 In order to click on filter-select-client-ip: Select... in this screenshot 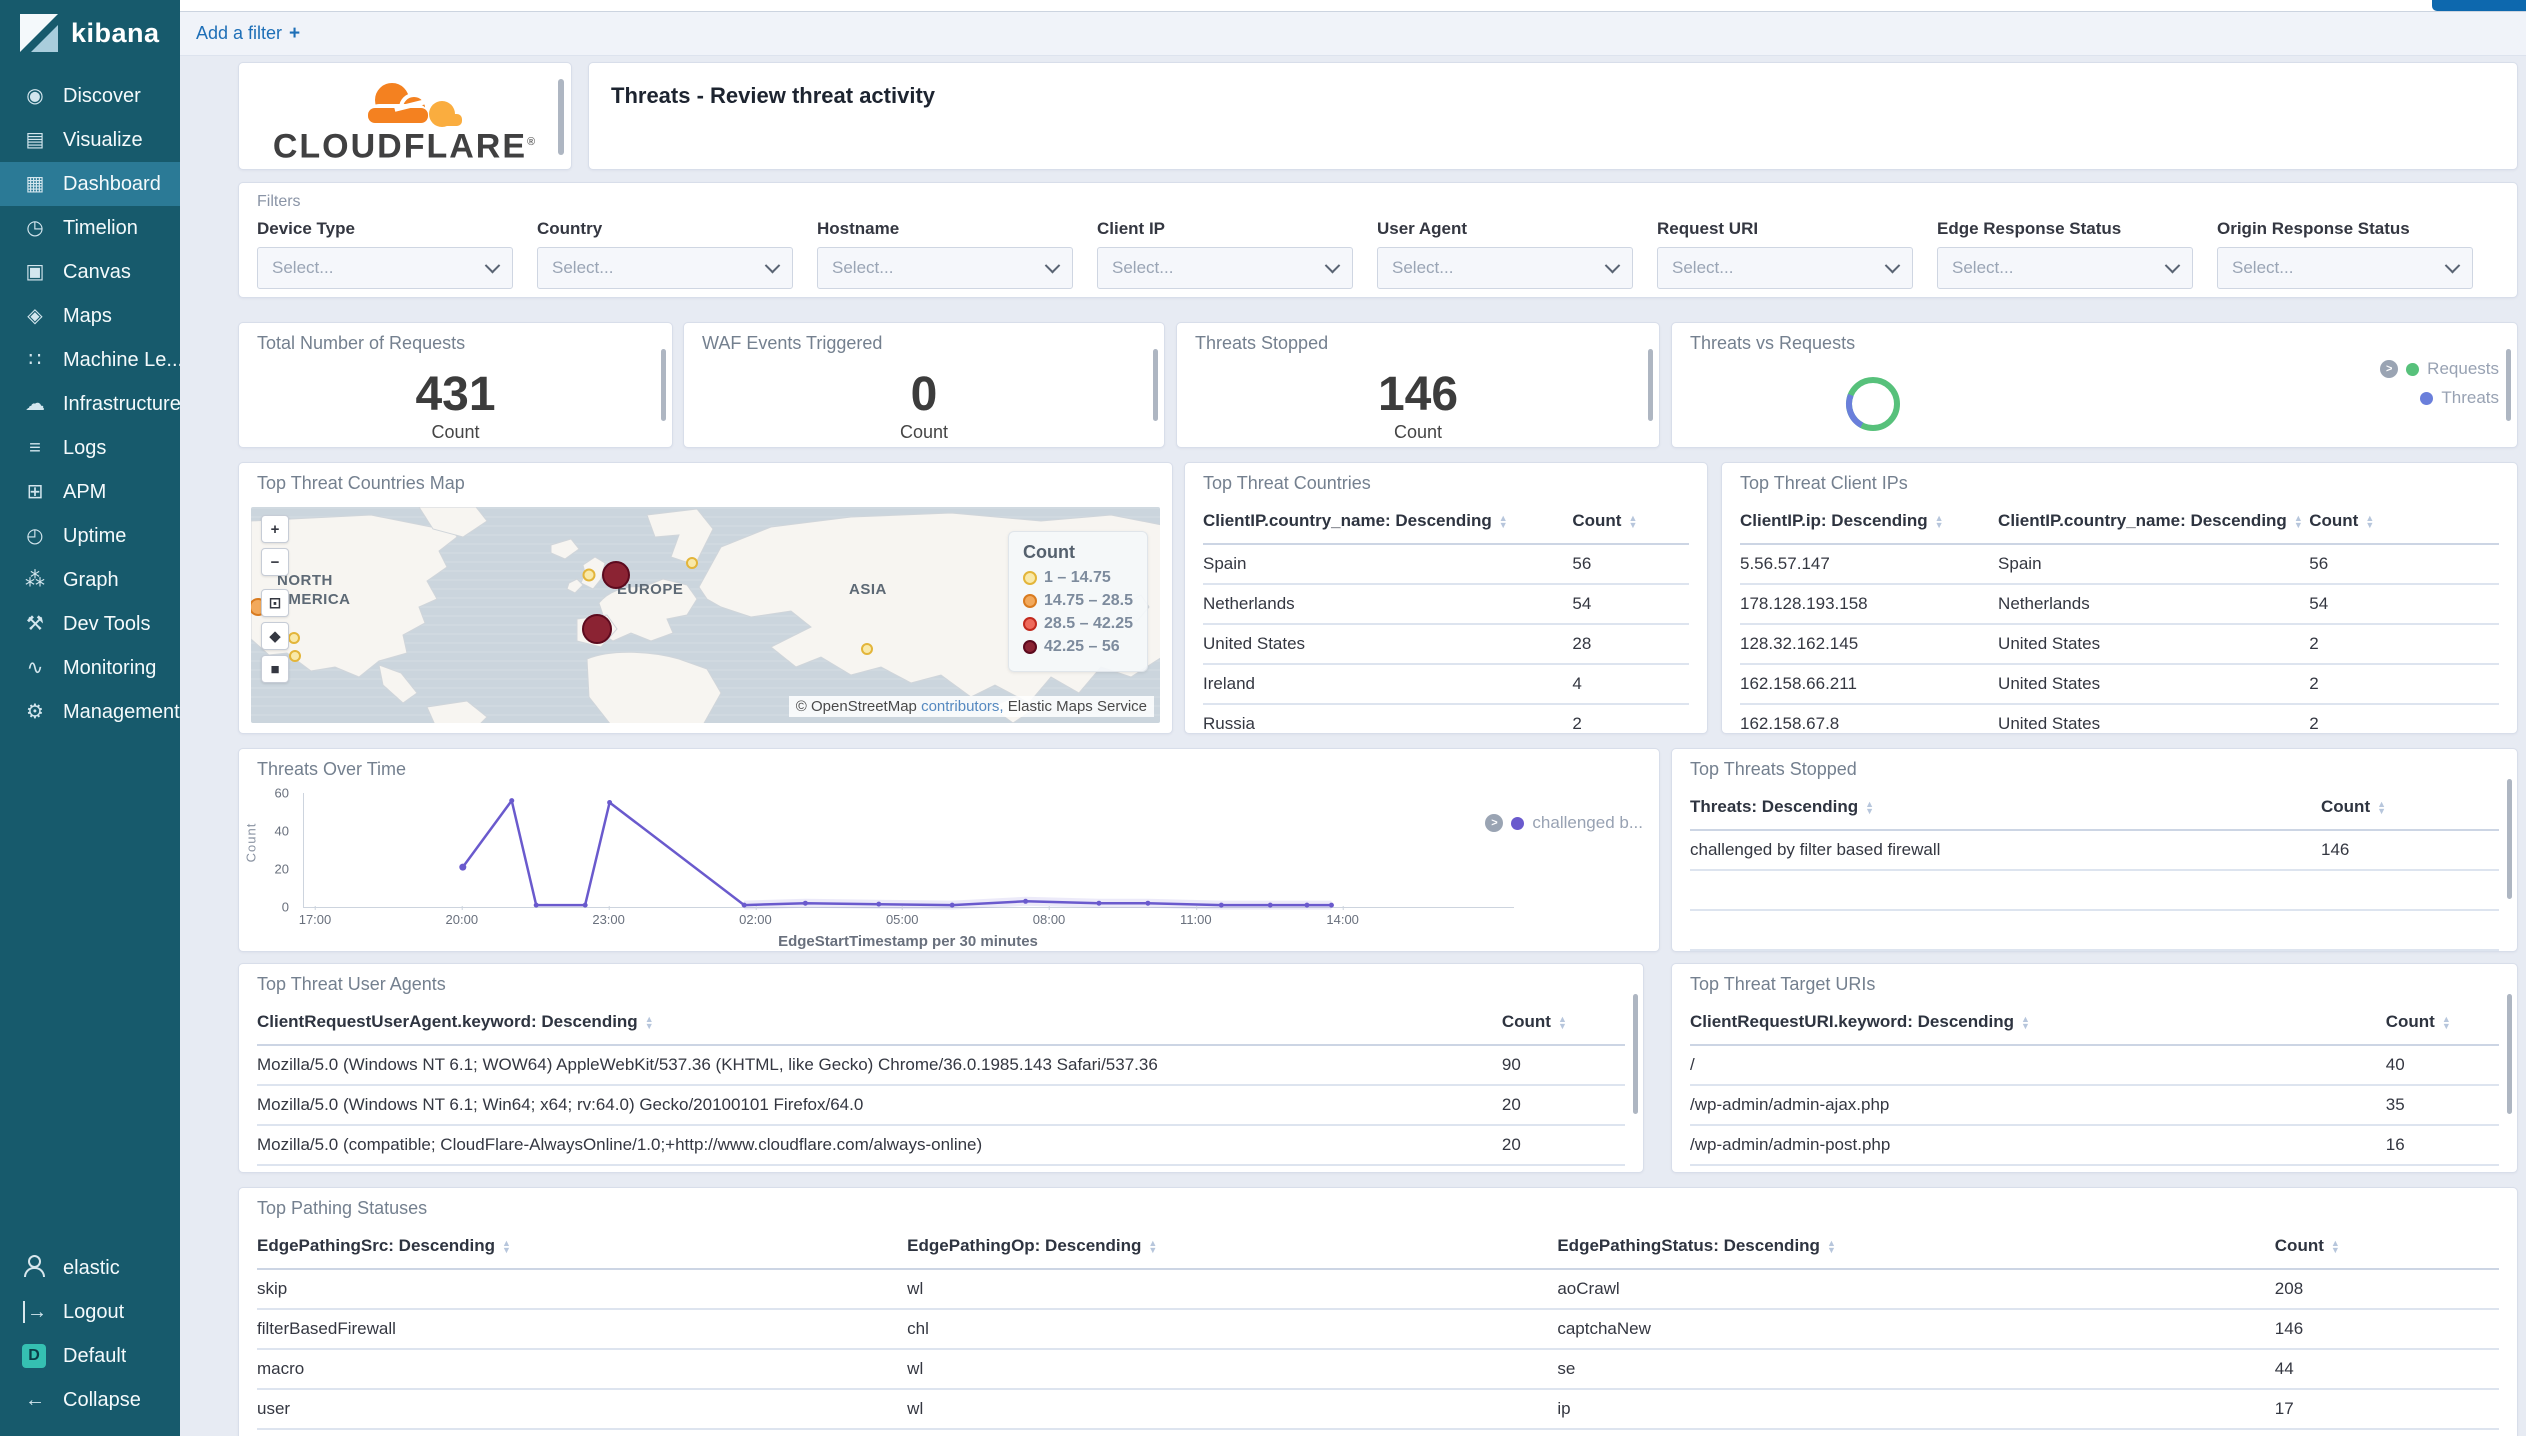, I will do `click(1225, 268)`.